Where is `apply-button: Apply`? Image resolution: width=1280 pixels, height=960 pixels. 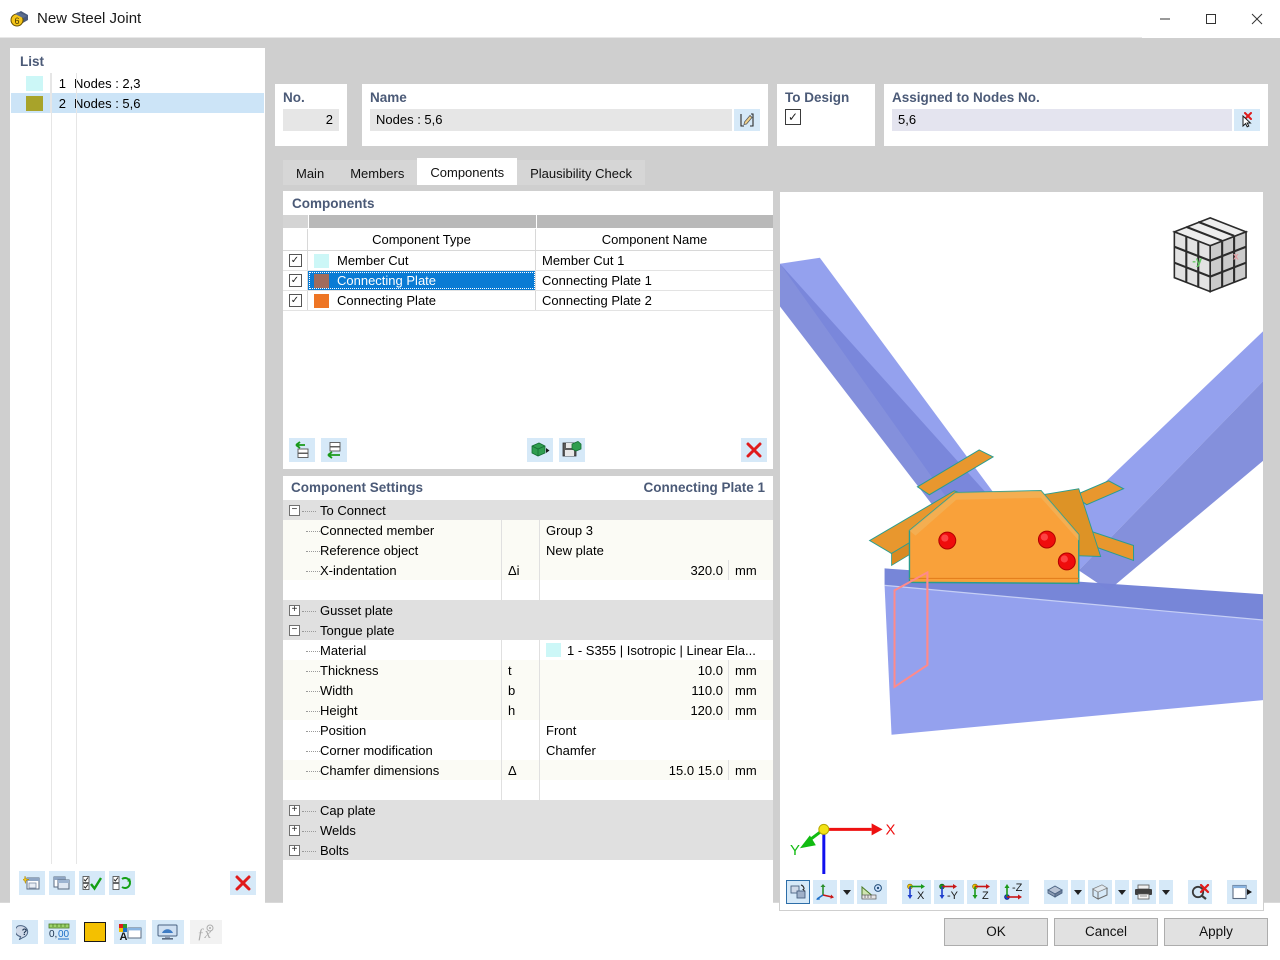
apply-button: Apply is located at coordinates (1216, 931).